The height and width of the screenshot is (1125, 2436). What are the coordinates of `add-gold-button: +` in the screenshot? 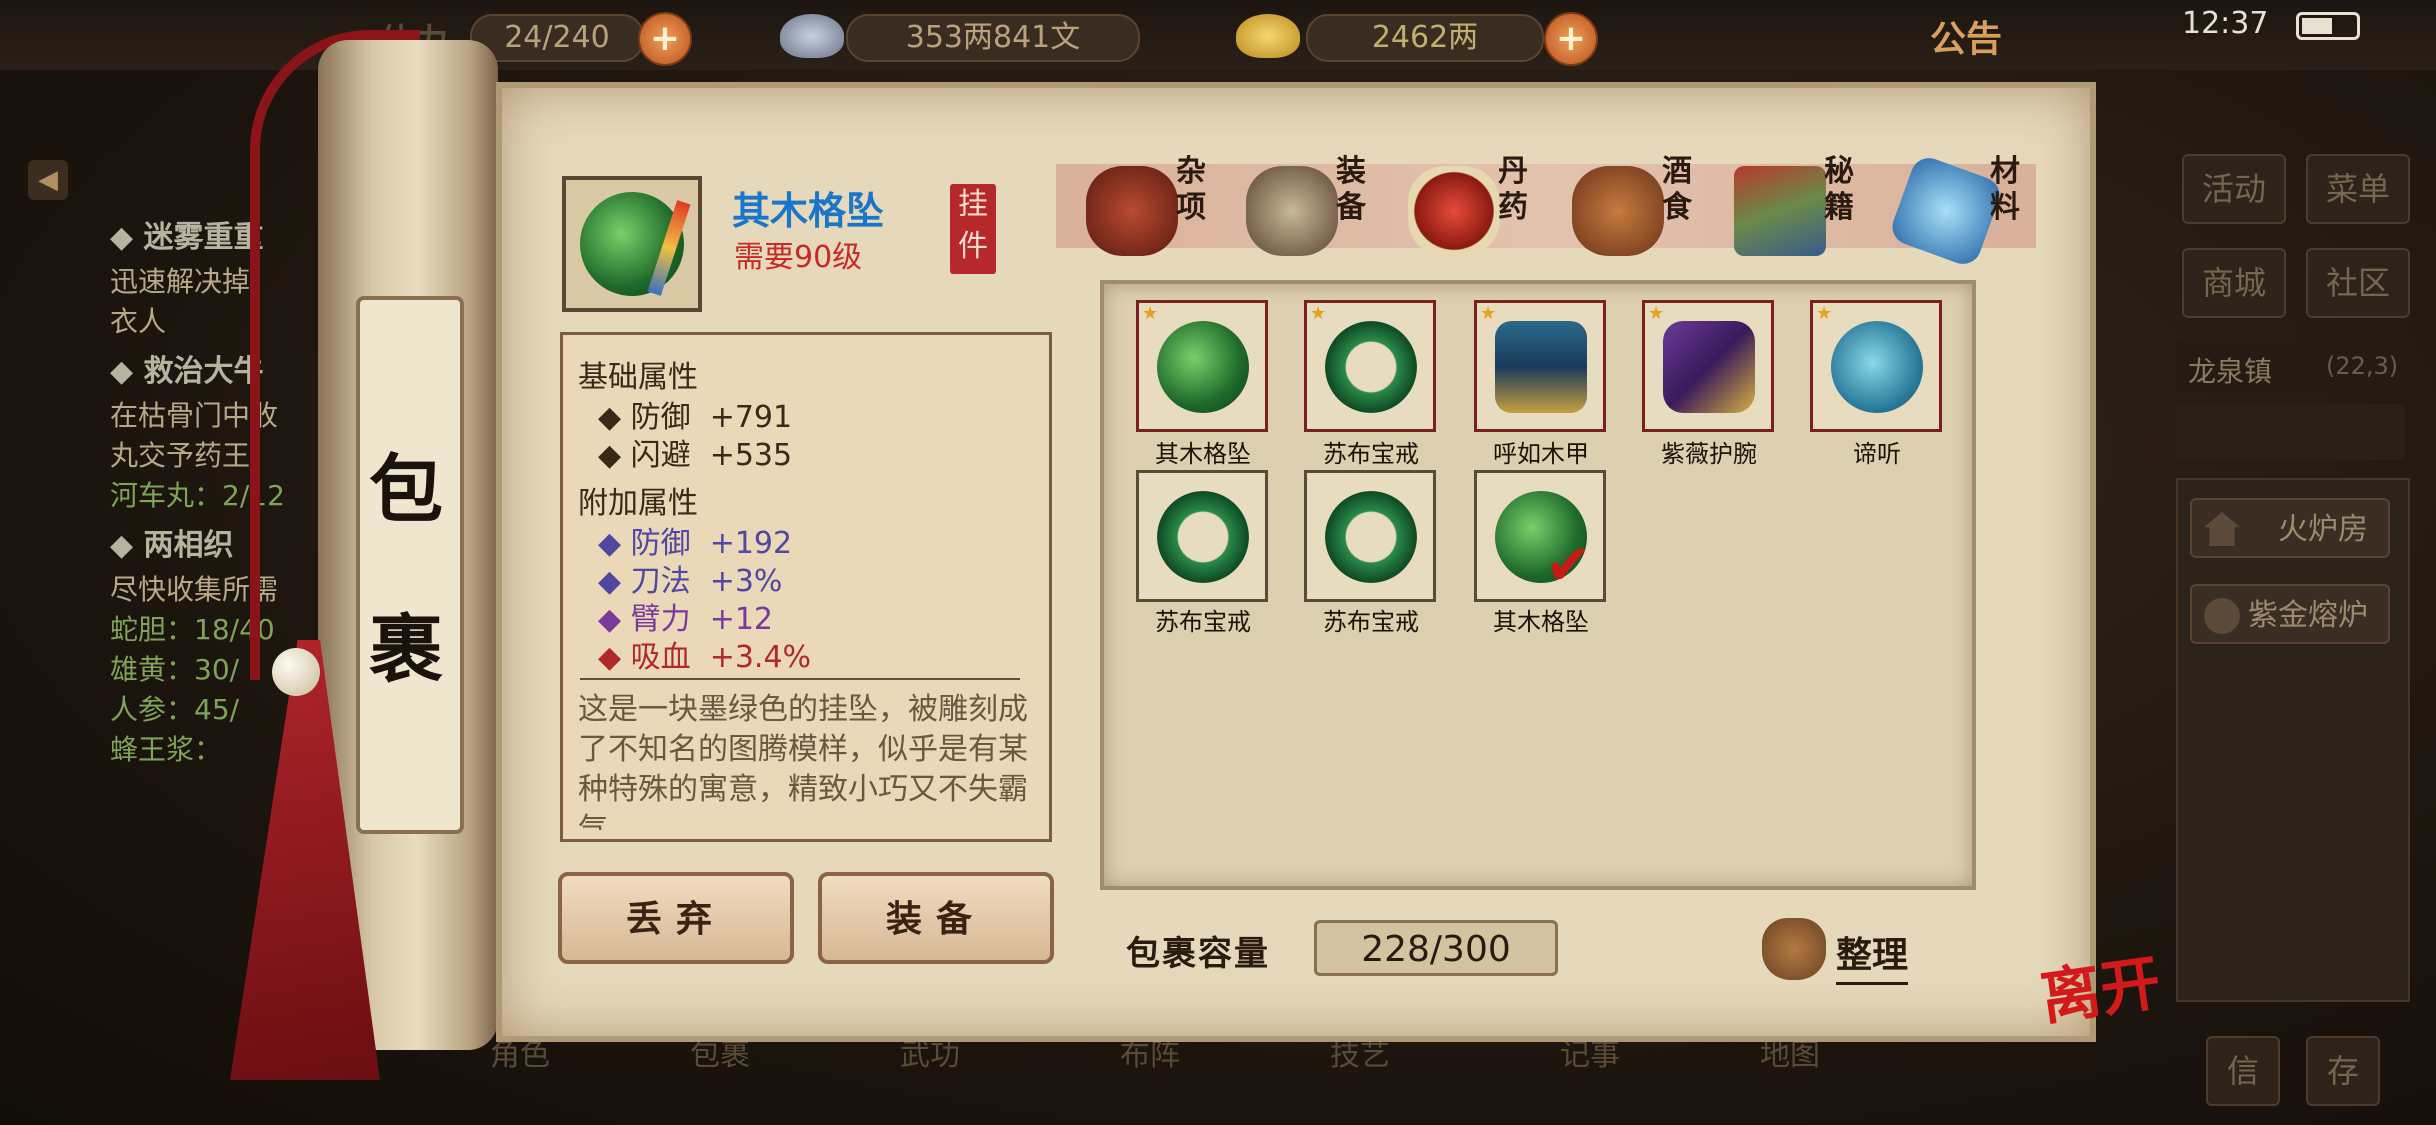 It's located at (1571, 39).